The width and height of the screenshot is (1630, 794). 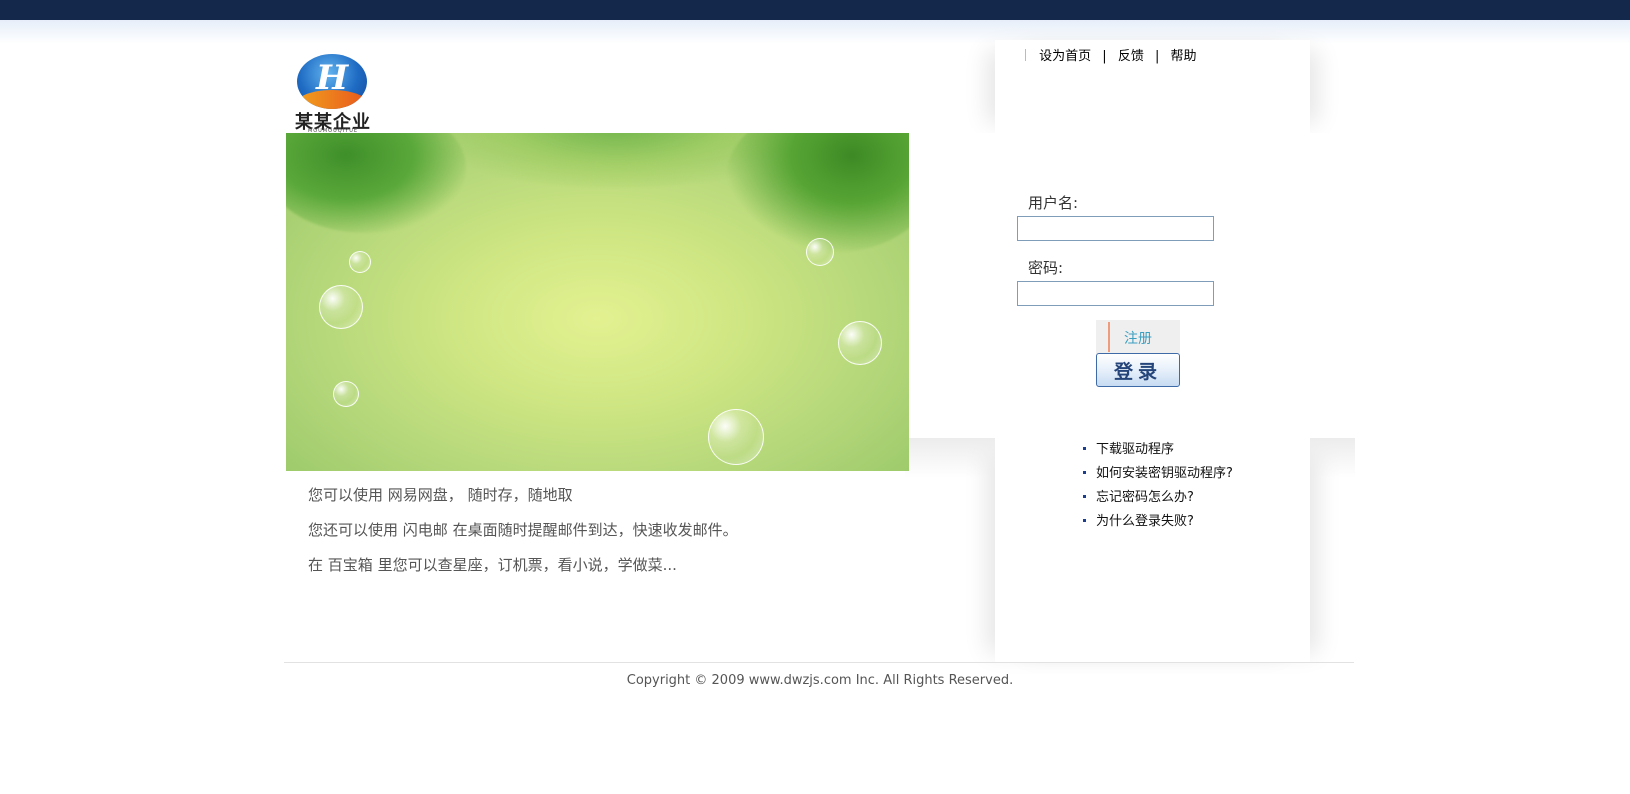 I want to click on download-driver-link: 下载驱动程序, so click(x=1135, y=449).